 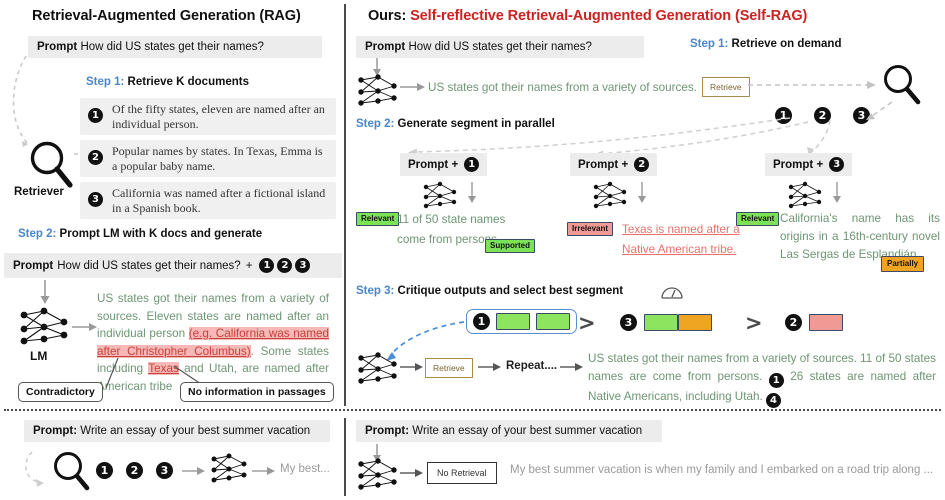 What do you see at coordinates (472, 410) in the screenshot?
I see `horizontal-divider` at bounding box center [472, 410].